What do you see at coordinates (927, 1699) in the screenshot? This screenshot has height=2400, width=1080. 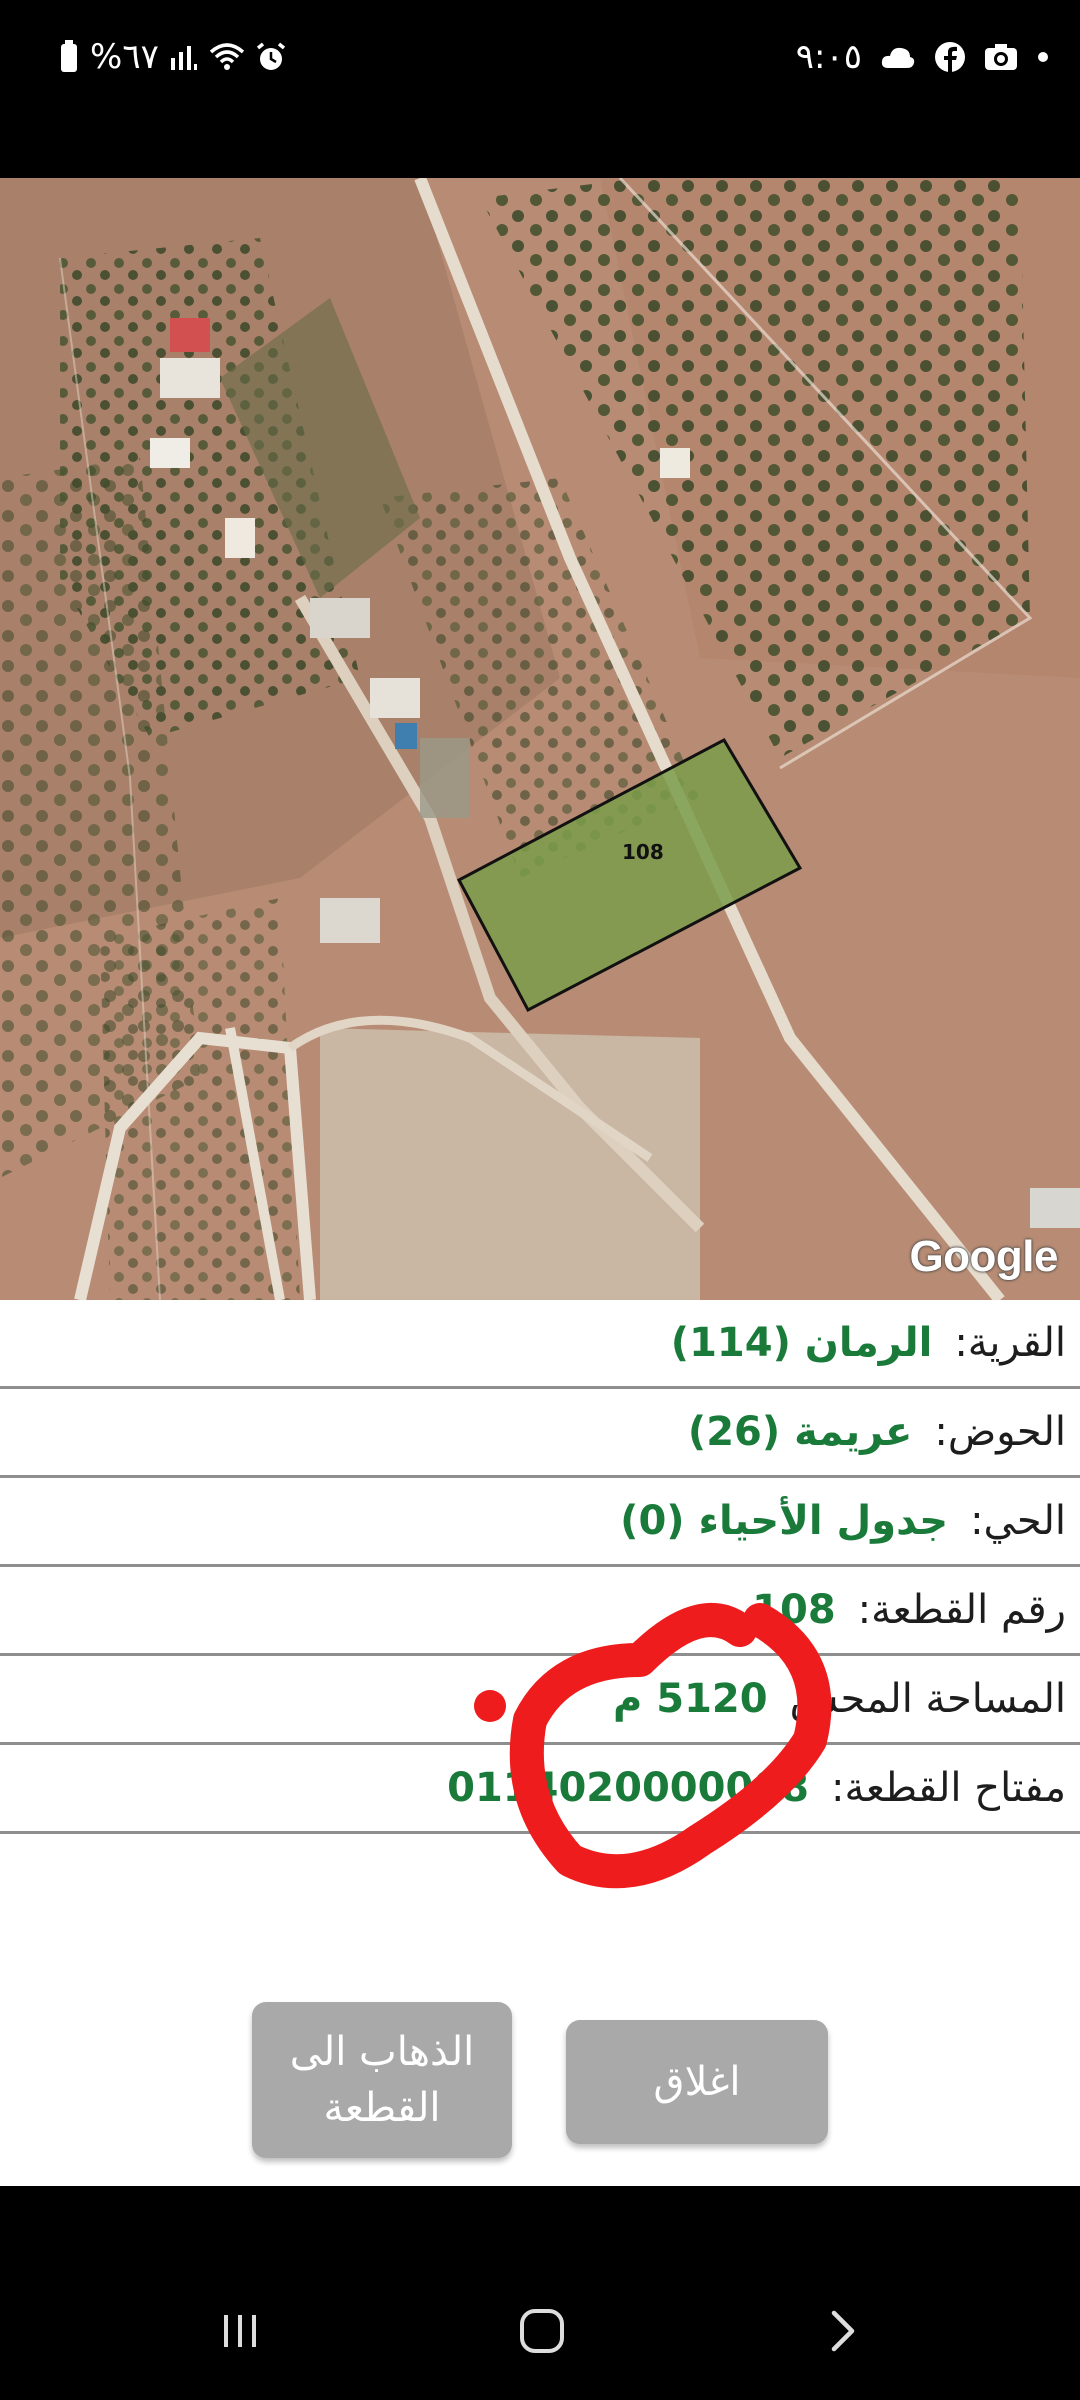 I see `area-label: المساحة المحس` at bounding box center [927, 1699].